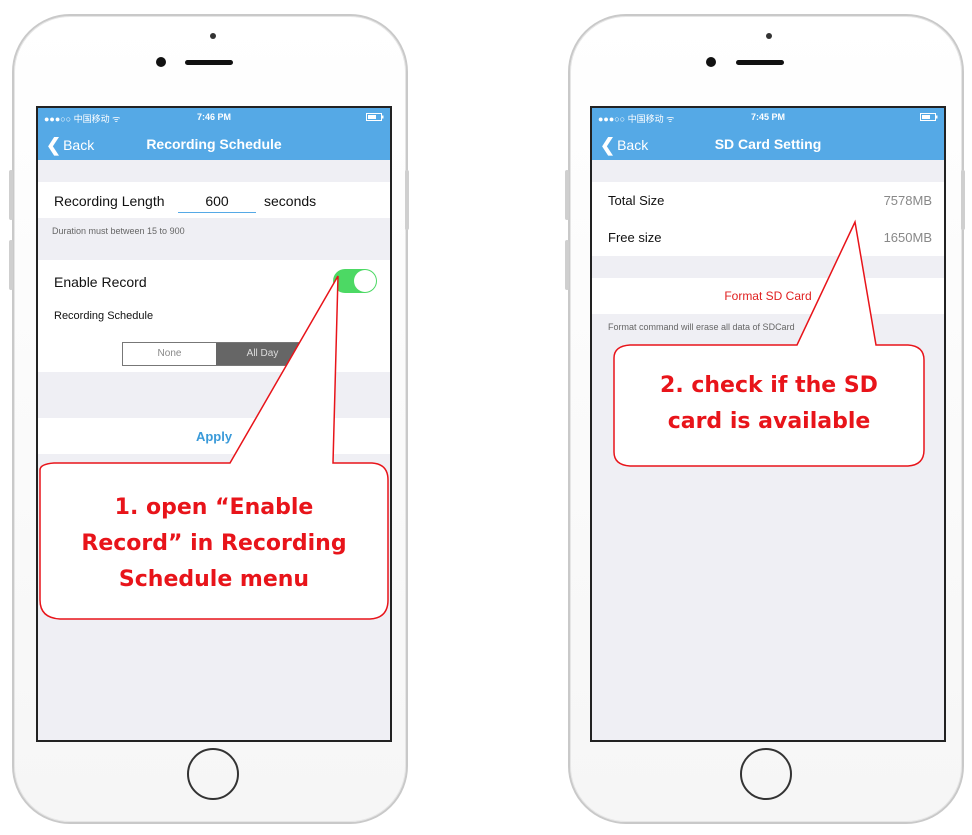 Image resolution: width=972 pixels, height=835 pixels. Describe the element at coordinates (769, 421) in the screenshot. I see `callout-2-line-2: card is available` at that location.